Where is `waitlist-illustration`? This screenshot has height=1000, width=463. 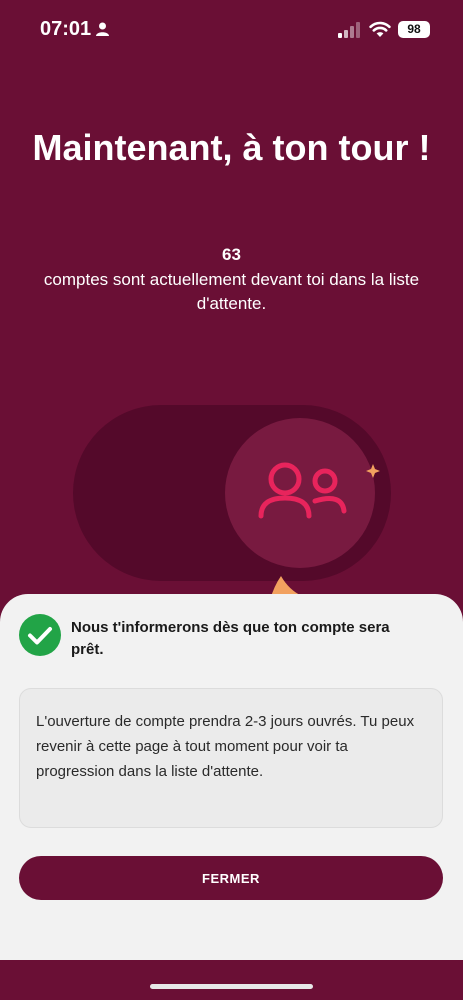
waitlist-illustration is located at coordinates (232, 502).